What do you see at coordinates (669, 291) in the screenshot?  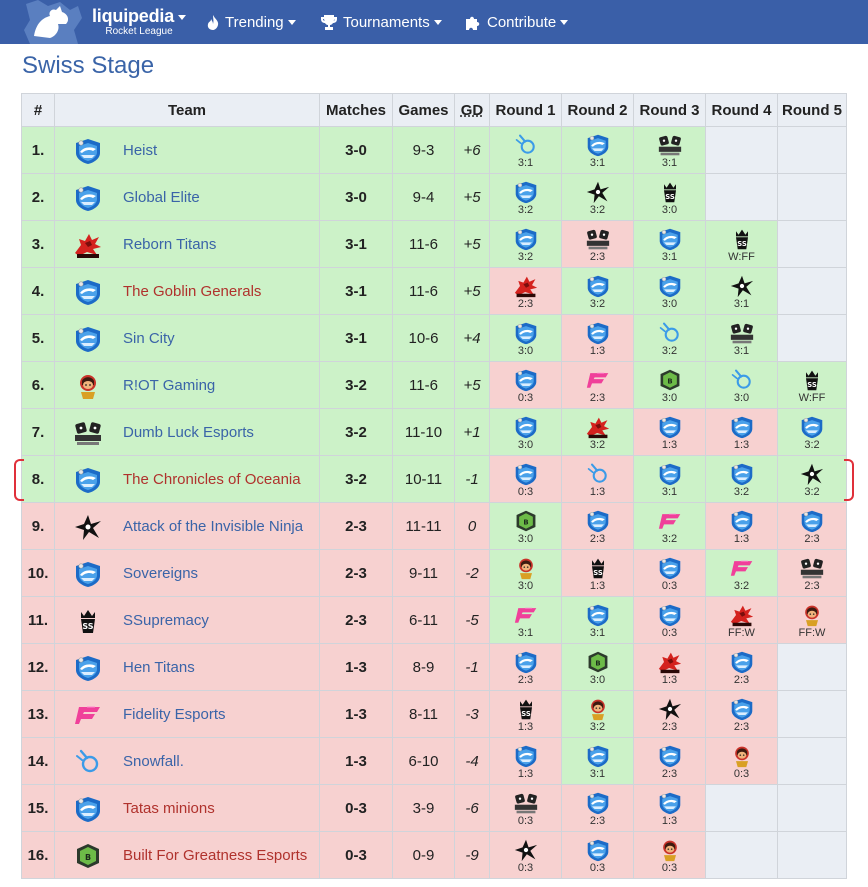 I see `round-3-cell: 3:0` at bounding box center [669, 291].